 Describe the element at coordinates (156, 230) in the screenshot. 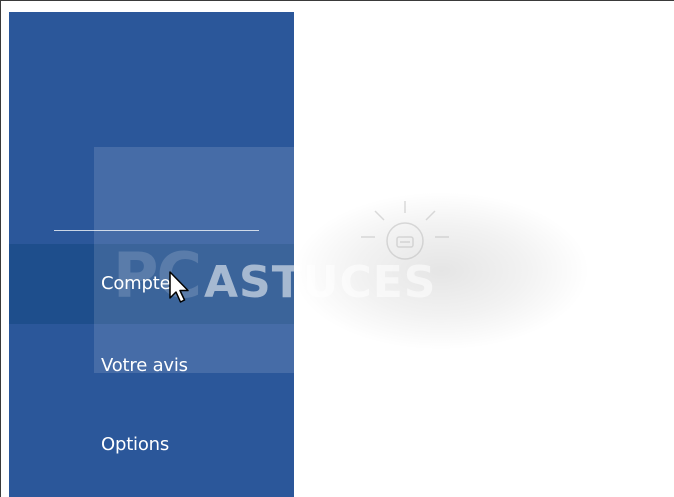

I see `menu-separator` at that location.